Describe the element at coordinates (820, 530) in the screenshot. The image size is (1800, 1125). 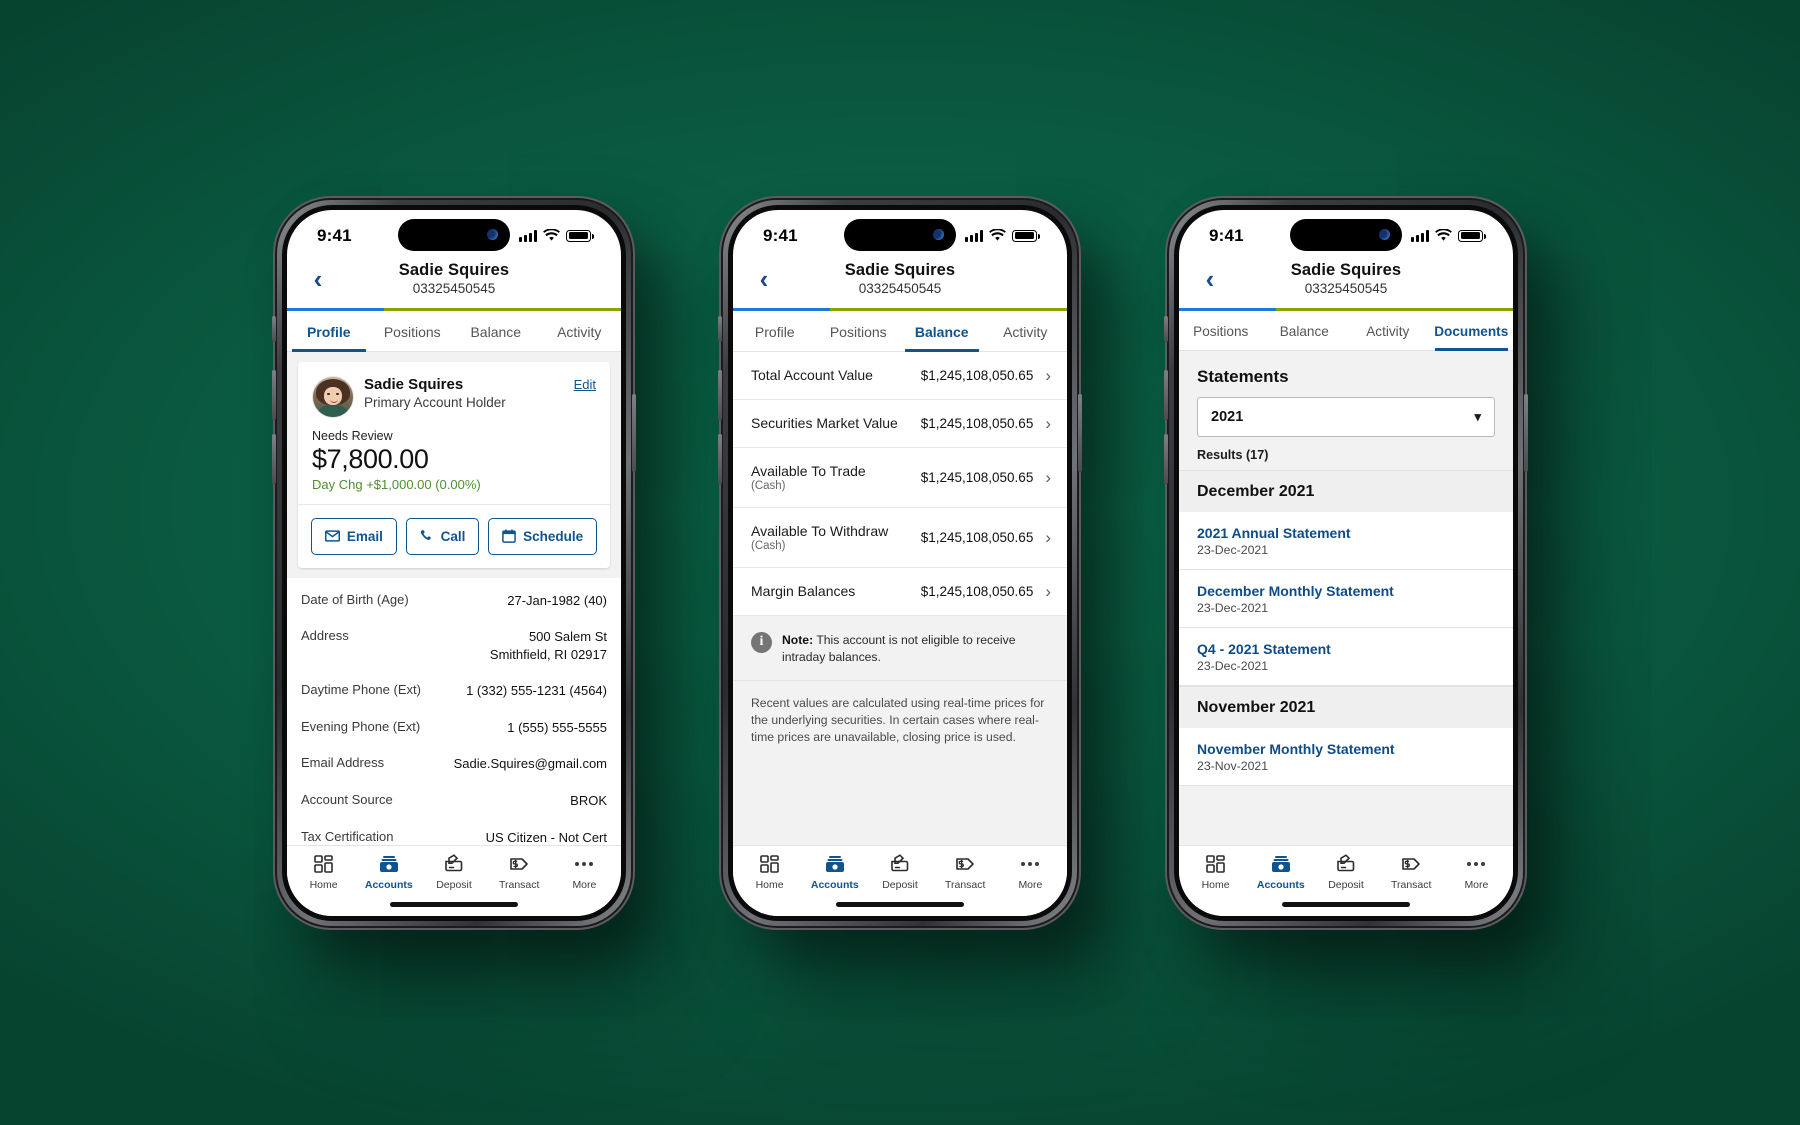
I see `balance-label: Available To Withdraw` at that location.